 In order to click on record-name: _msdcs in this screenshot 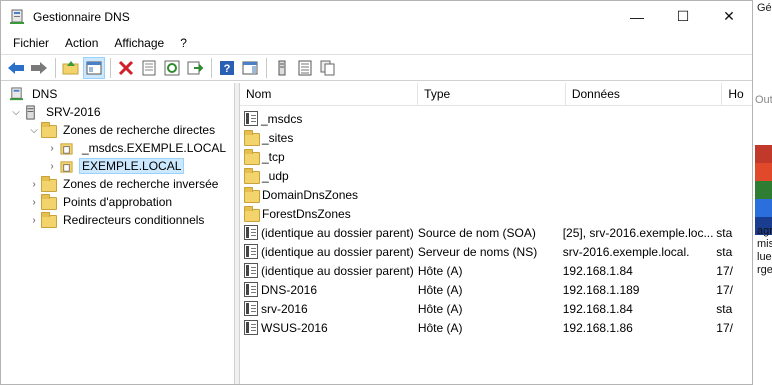, I will do `click(282, 118)`.